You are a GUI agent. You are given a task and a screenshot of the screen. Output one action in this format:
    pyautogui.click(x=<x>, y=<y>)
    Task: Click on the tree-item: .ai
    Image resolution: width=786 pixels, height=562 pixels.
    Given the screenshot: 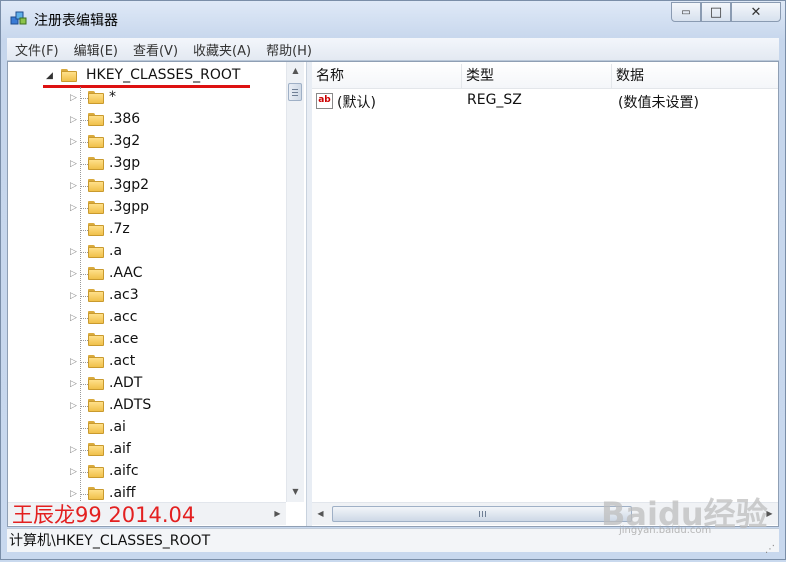 What is the action you would take?
    pyautogui.click(x=147, y=428)
    